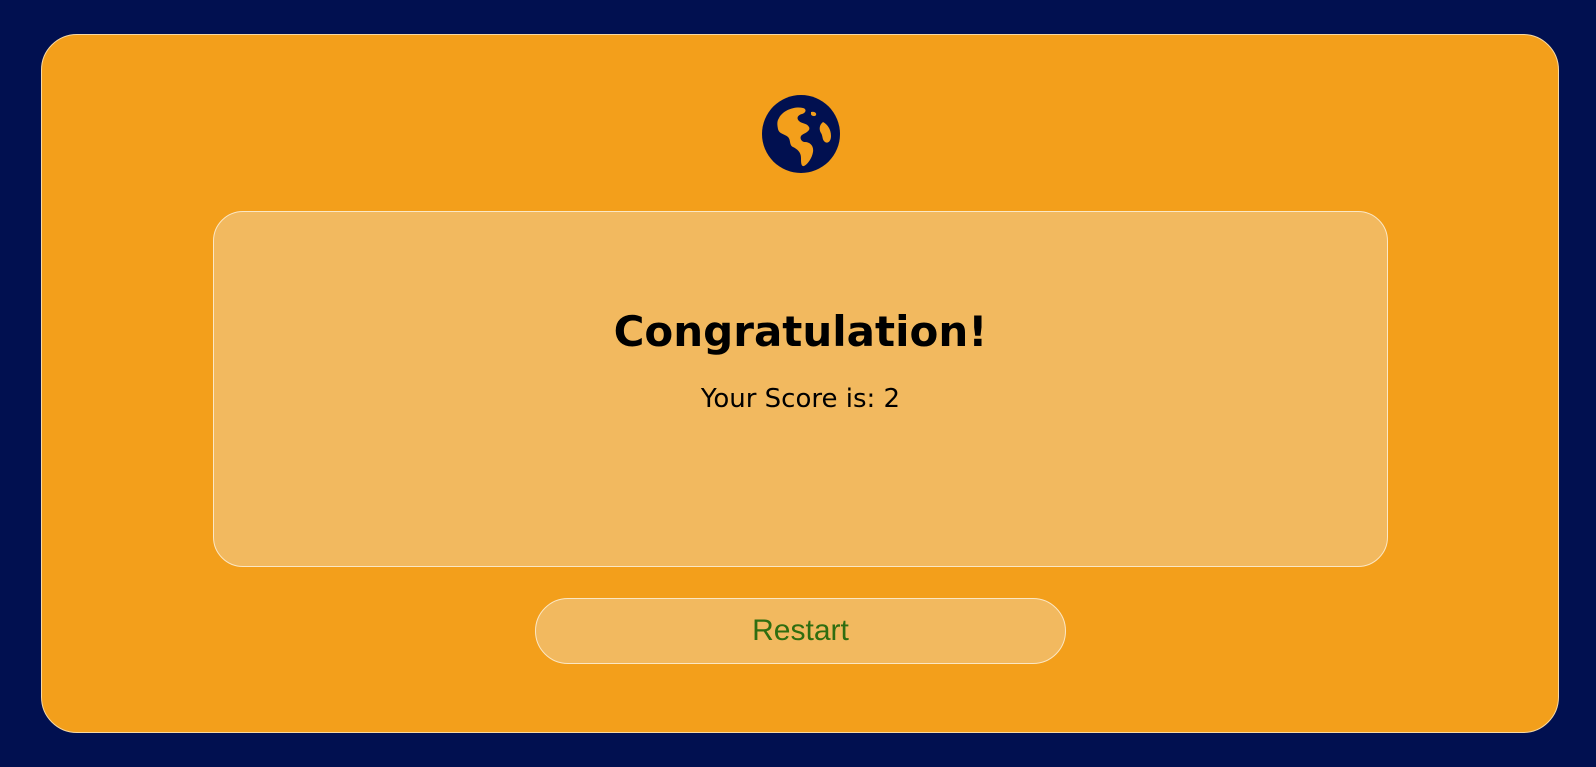 Image resolution: width=1596 pixels, height=767 pixels. What do you see at coordinates (800, 399) in the screenshot?
I see `score-text: Your Score is: 2` at bounding box center [800, 399].